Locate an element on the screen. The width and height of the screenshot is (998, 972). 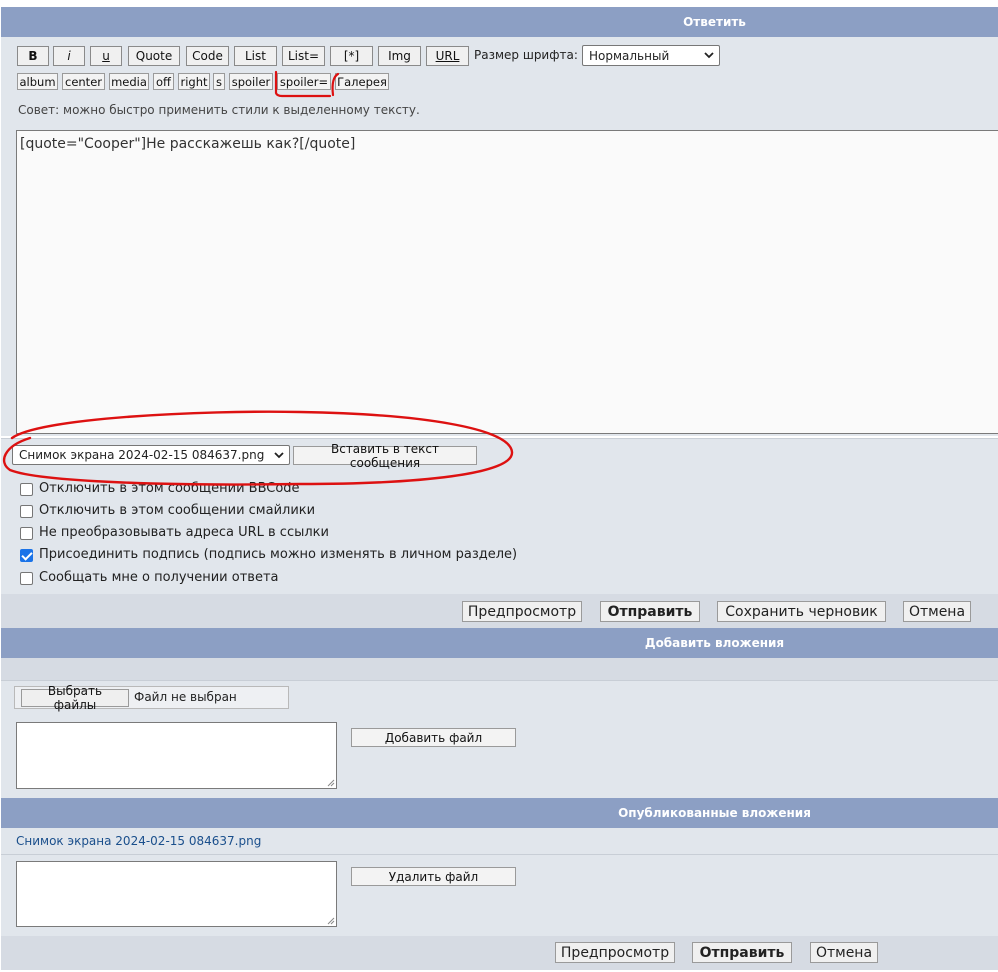
spoiler-annotation-mark is located at coordinates (303, 84).